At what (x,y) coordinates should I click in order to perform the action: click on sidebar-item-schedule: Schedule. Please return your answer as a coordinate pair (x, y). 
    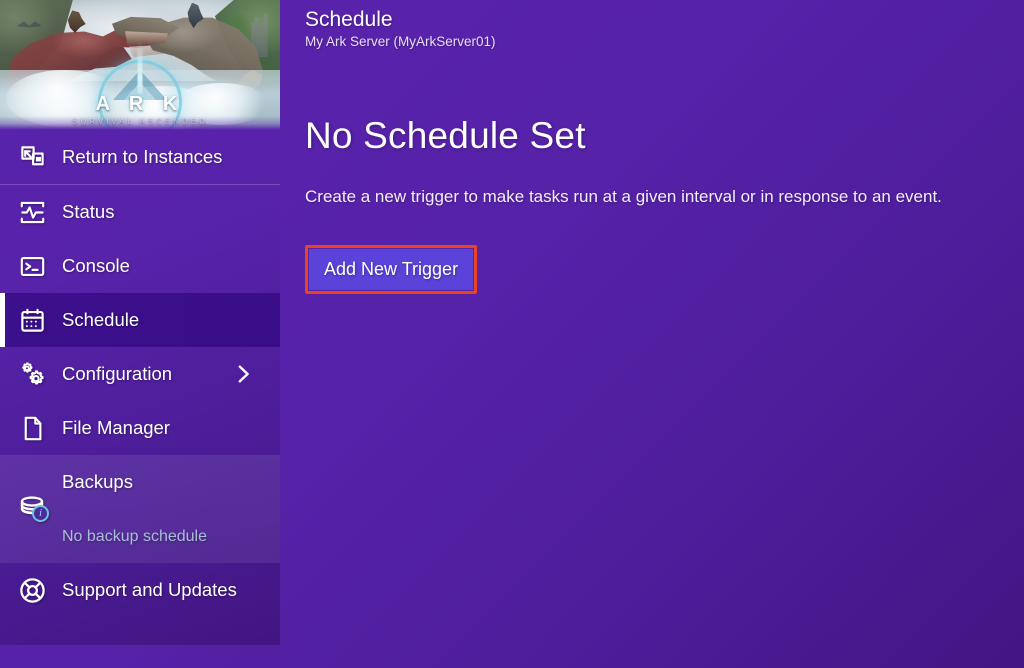
    Looking at the image, I should click on (140, 320).